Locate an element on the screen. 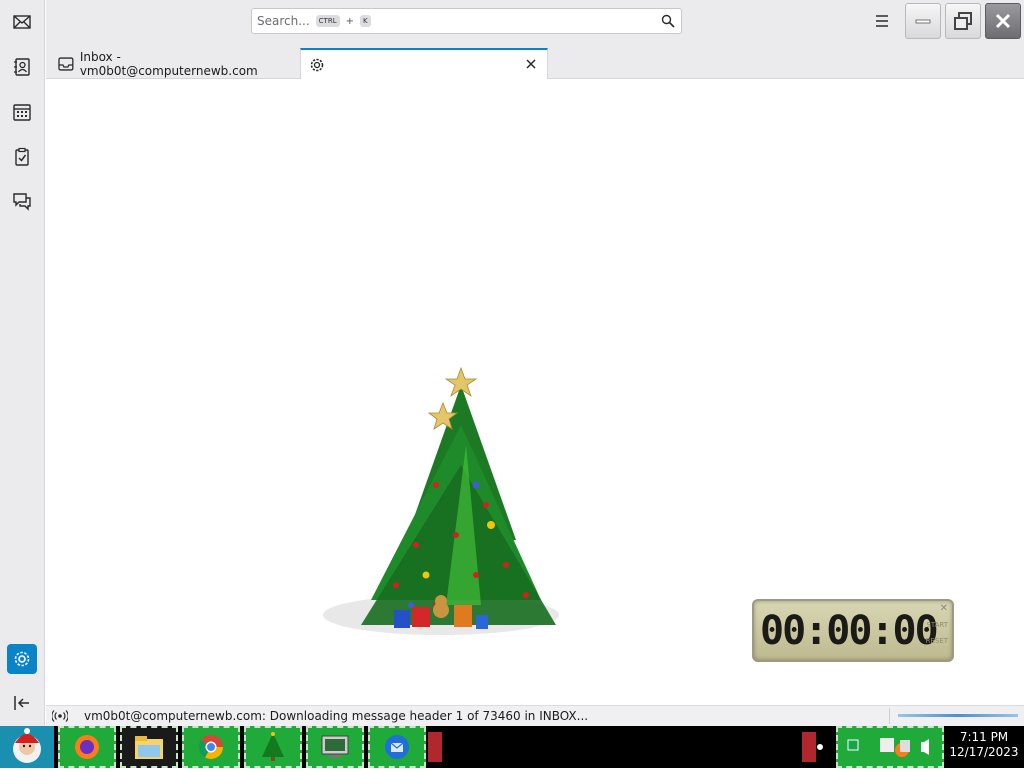  christmas-tree-desktop-image is located at coordinates (441, 500).